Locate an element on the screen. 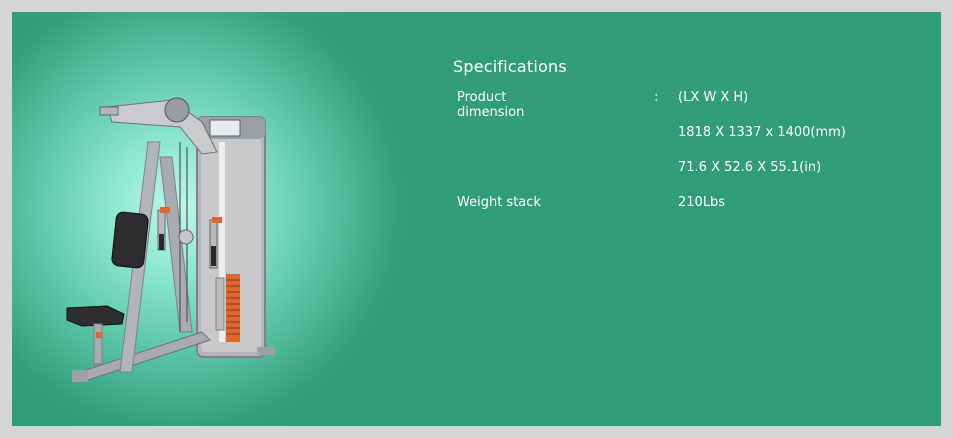 The width and height of the screenshot is (953, 438). spec-label: Weight stack is located at coordinates (499, 202).